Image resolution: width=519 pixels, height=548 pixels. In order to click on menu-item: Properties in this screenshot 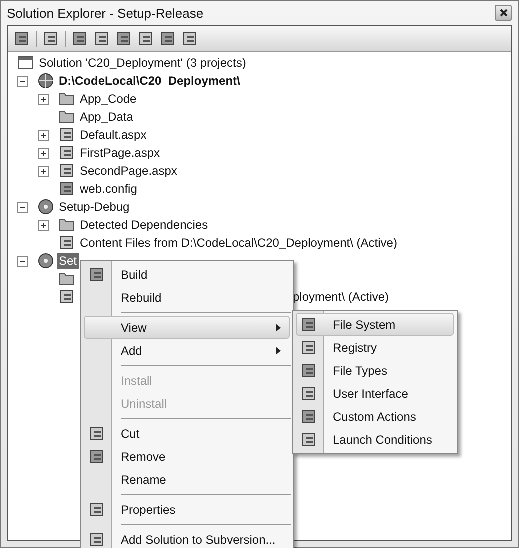, I will do `click(187, 509)`.